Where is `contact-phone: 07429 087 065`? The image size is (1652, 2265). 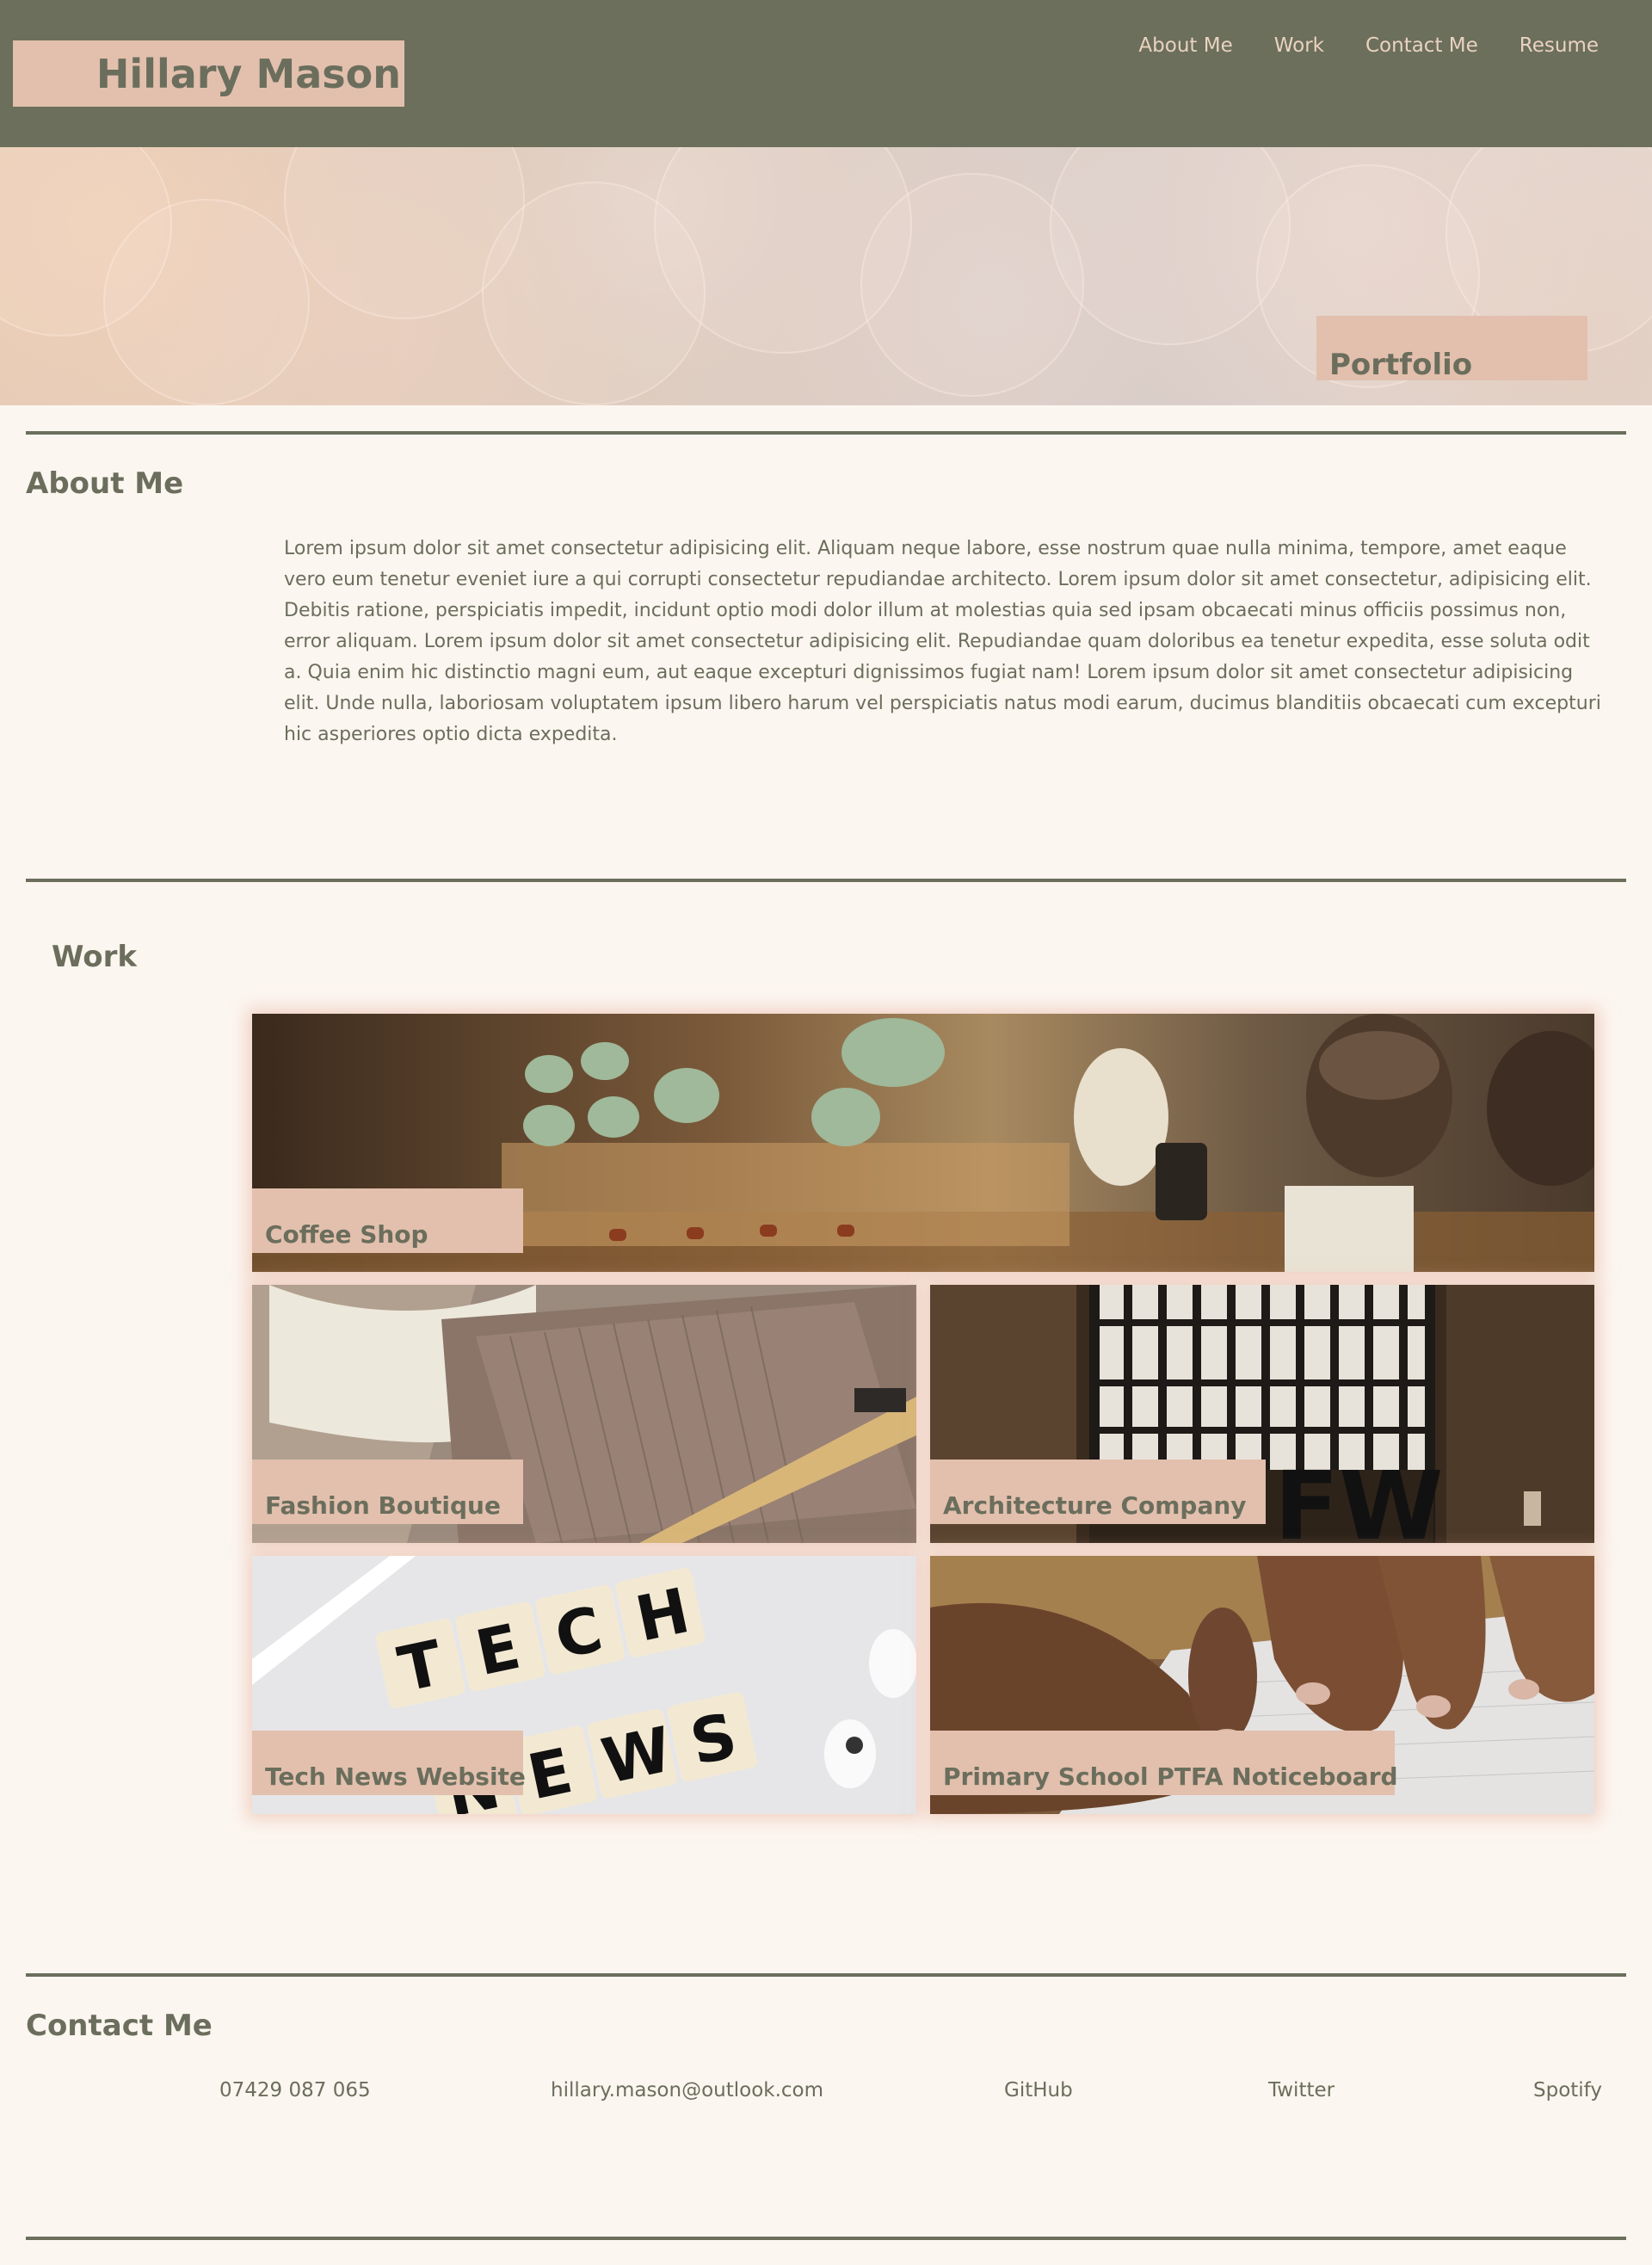
contact-phone: 07429 087 065 is located at coordinates (295, 2090).